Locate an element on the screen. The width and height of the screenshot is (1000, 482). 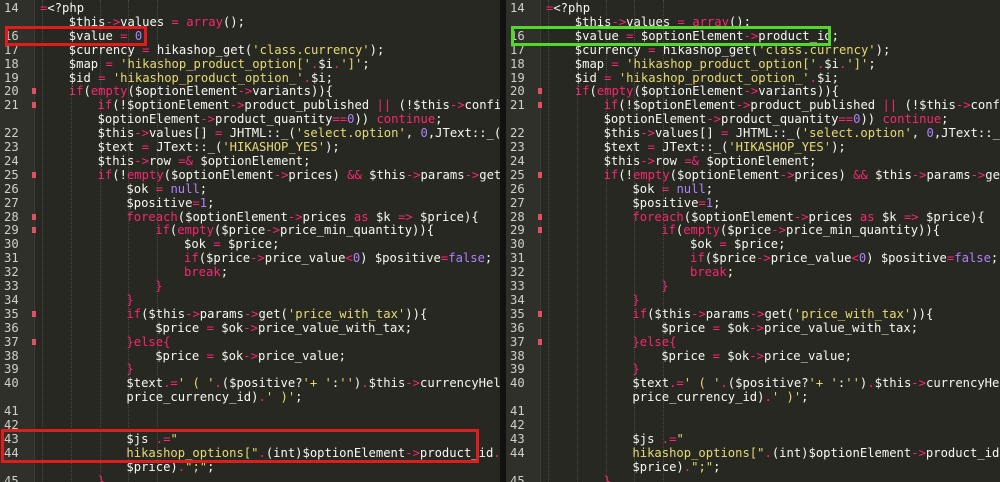
code-token: $text is located at coordinates (145, 383).